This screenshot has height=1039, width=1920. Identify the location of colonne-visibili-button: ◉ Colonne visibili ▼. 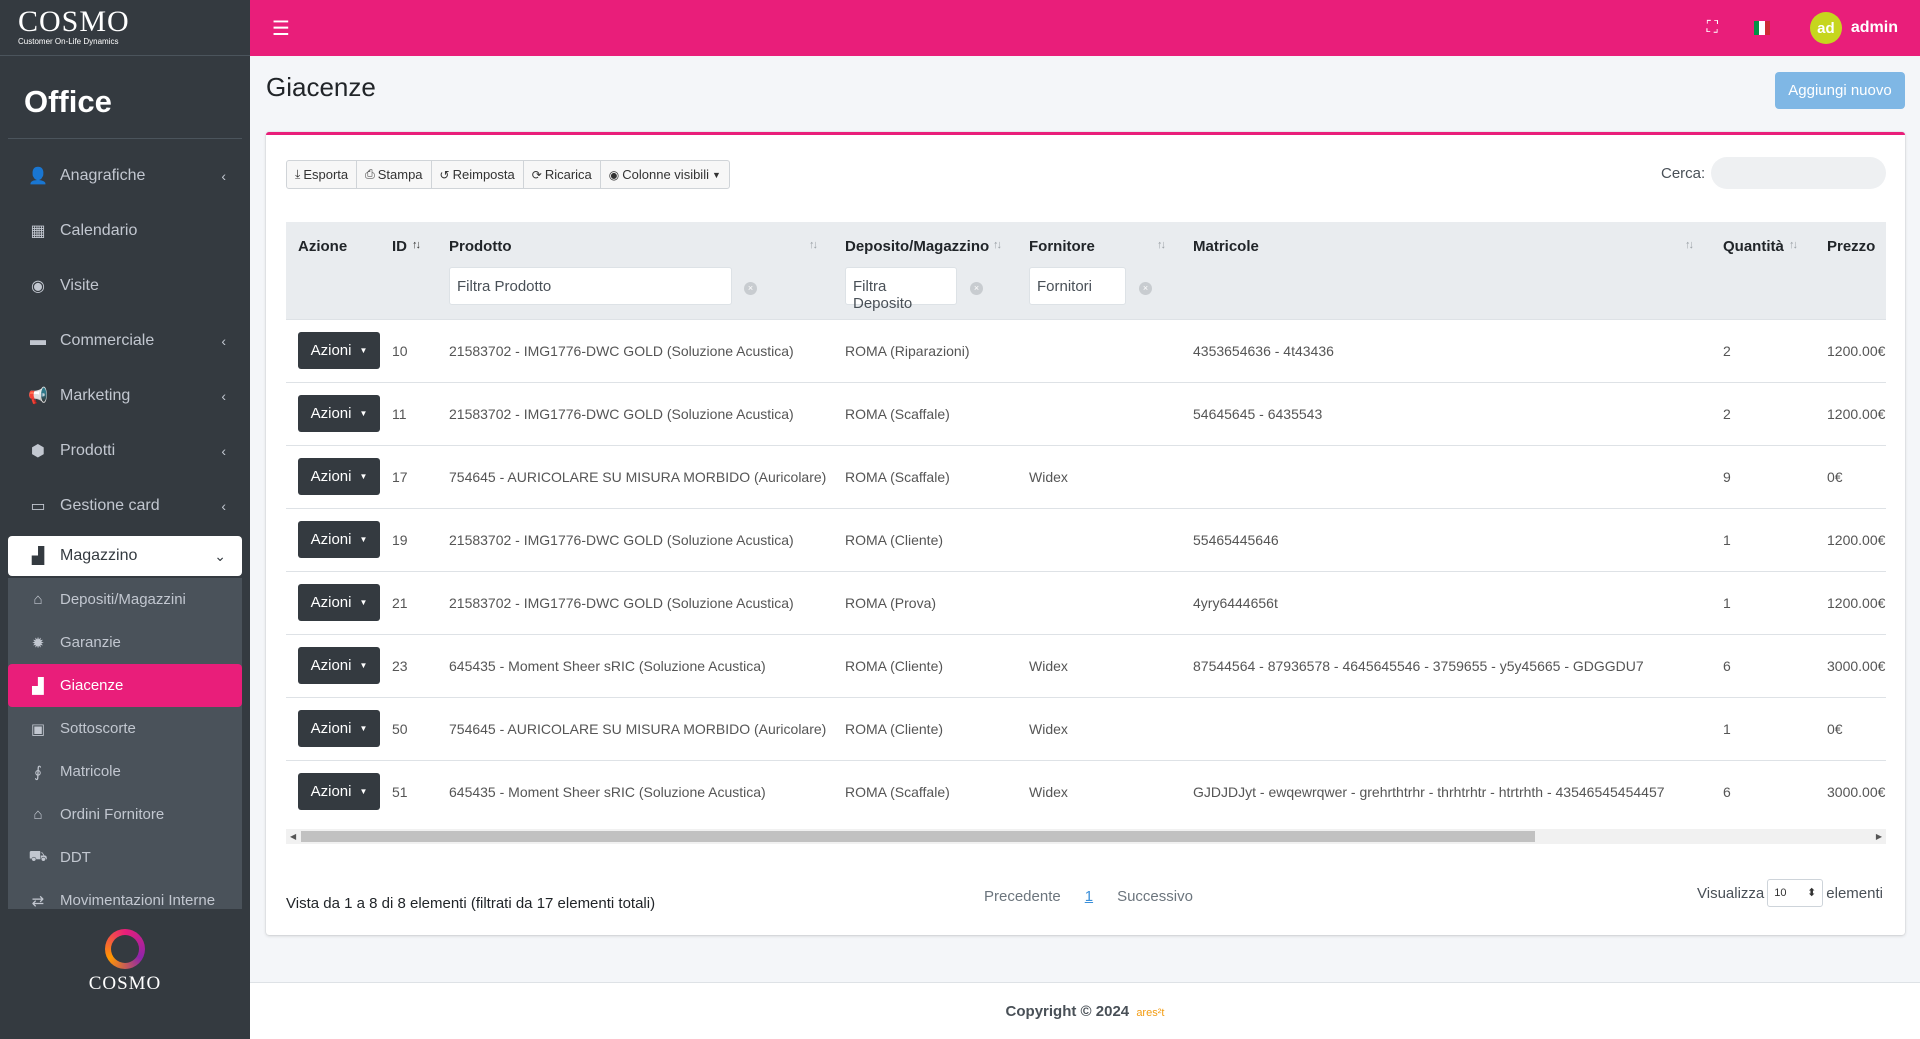
(665, 174).